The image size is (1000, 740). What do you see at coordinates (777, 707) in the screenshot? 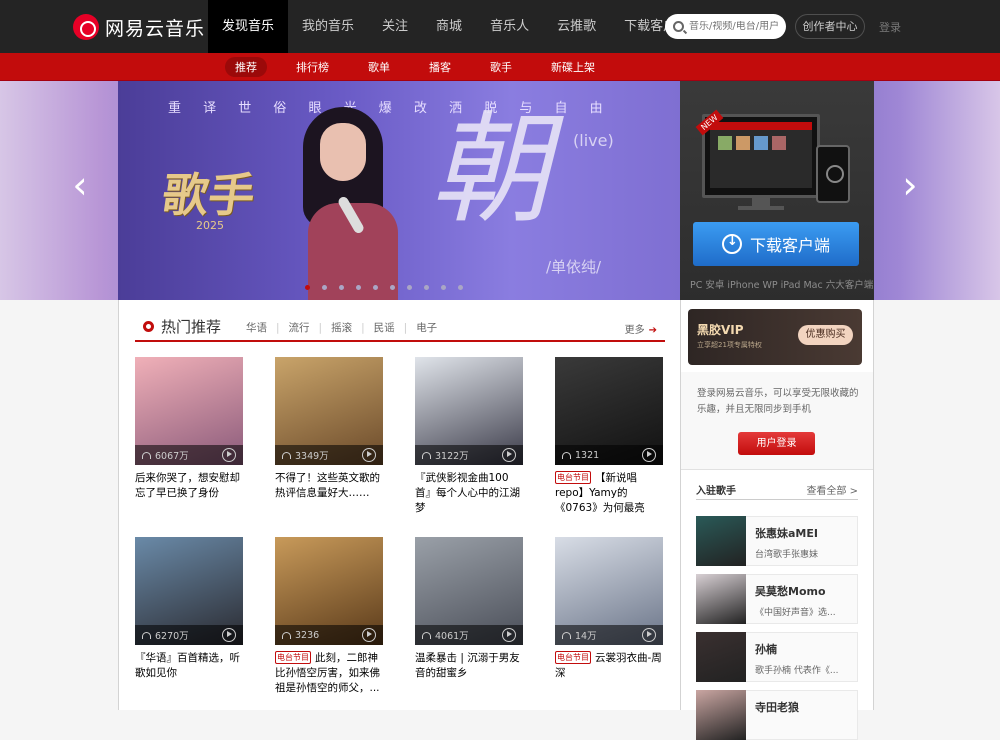
I see `artist-name: 寺田老狼` at bounding box center [777, 707].